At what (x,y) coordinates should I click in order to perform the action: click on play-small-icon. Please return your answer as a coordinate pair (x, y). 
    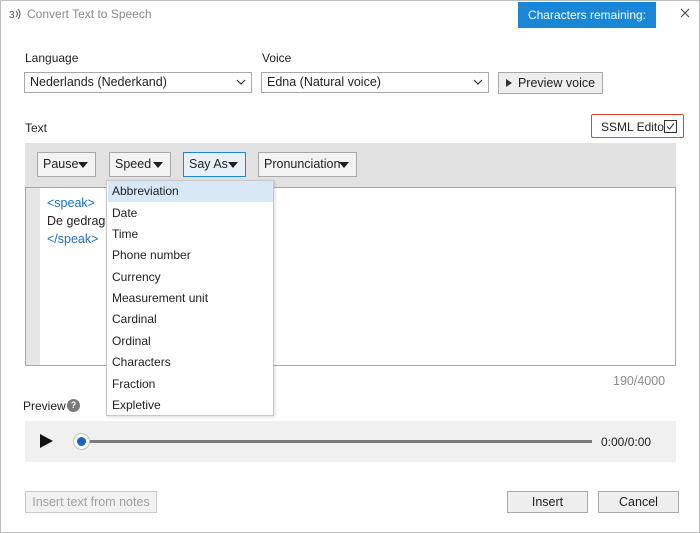
    Looking at the image, I should click on (508, 83).